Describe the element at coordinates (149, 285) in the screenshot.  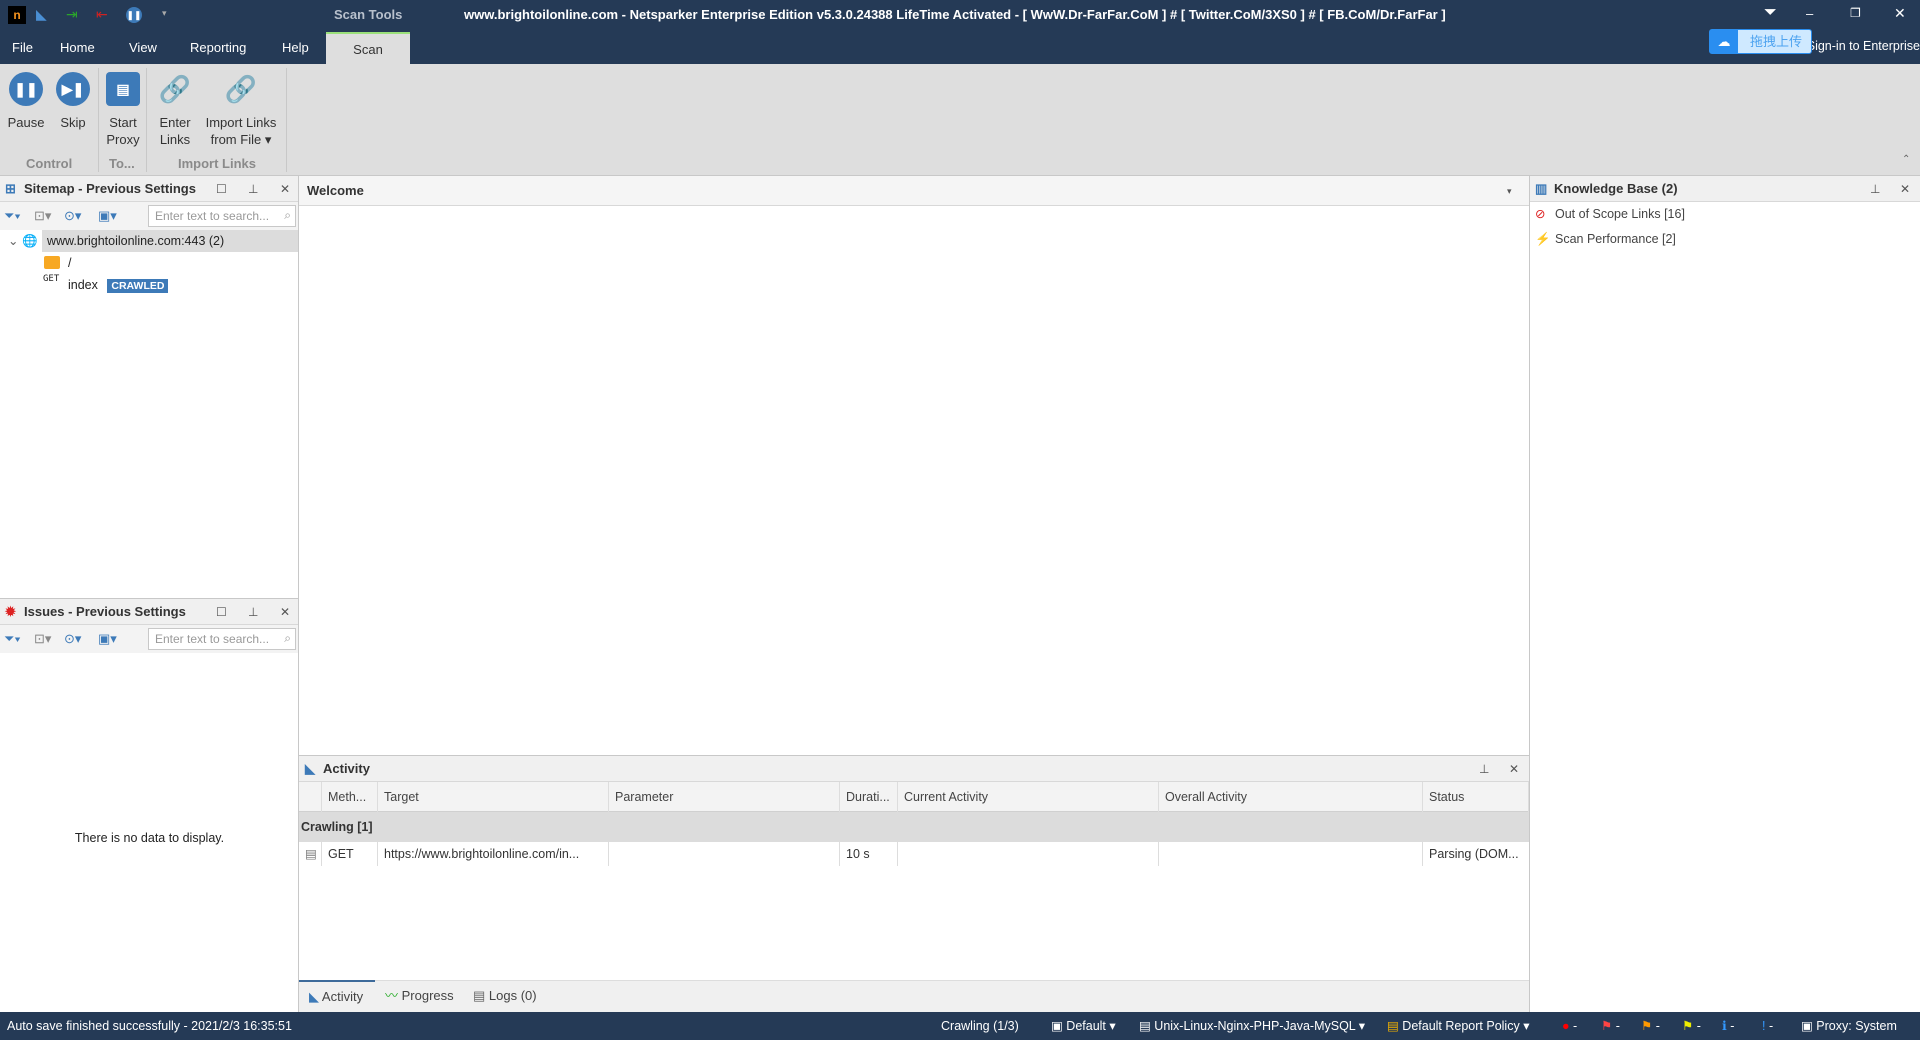
I see `tree-item-index: GET index CRAWLED` at that location.